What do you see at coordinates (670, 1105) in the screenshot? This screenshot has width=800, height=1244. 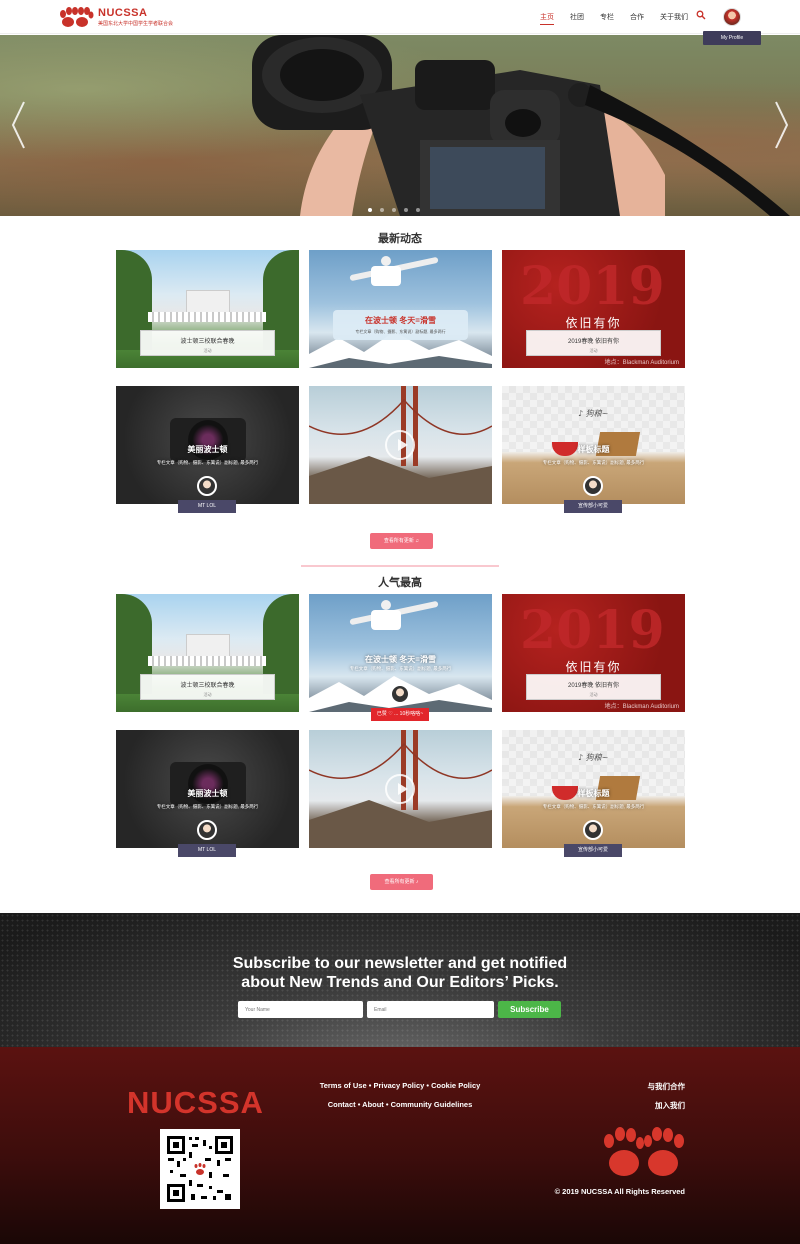 I see `footer-link-join: 加入我们` at bounding box center [670, 1105].